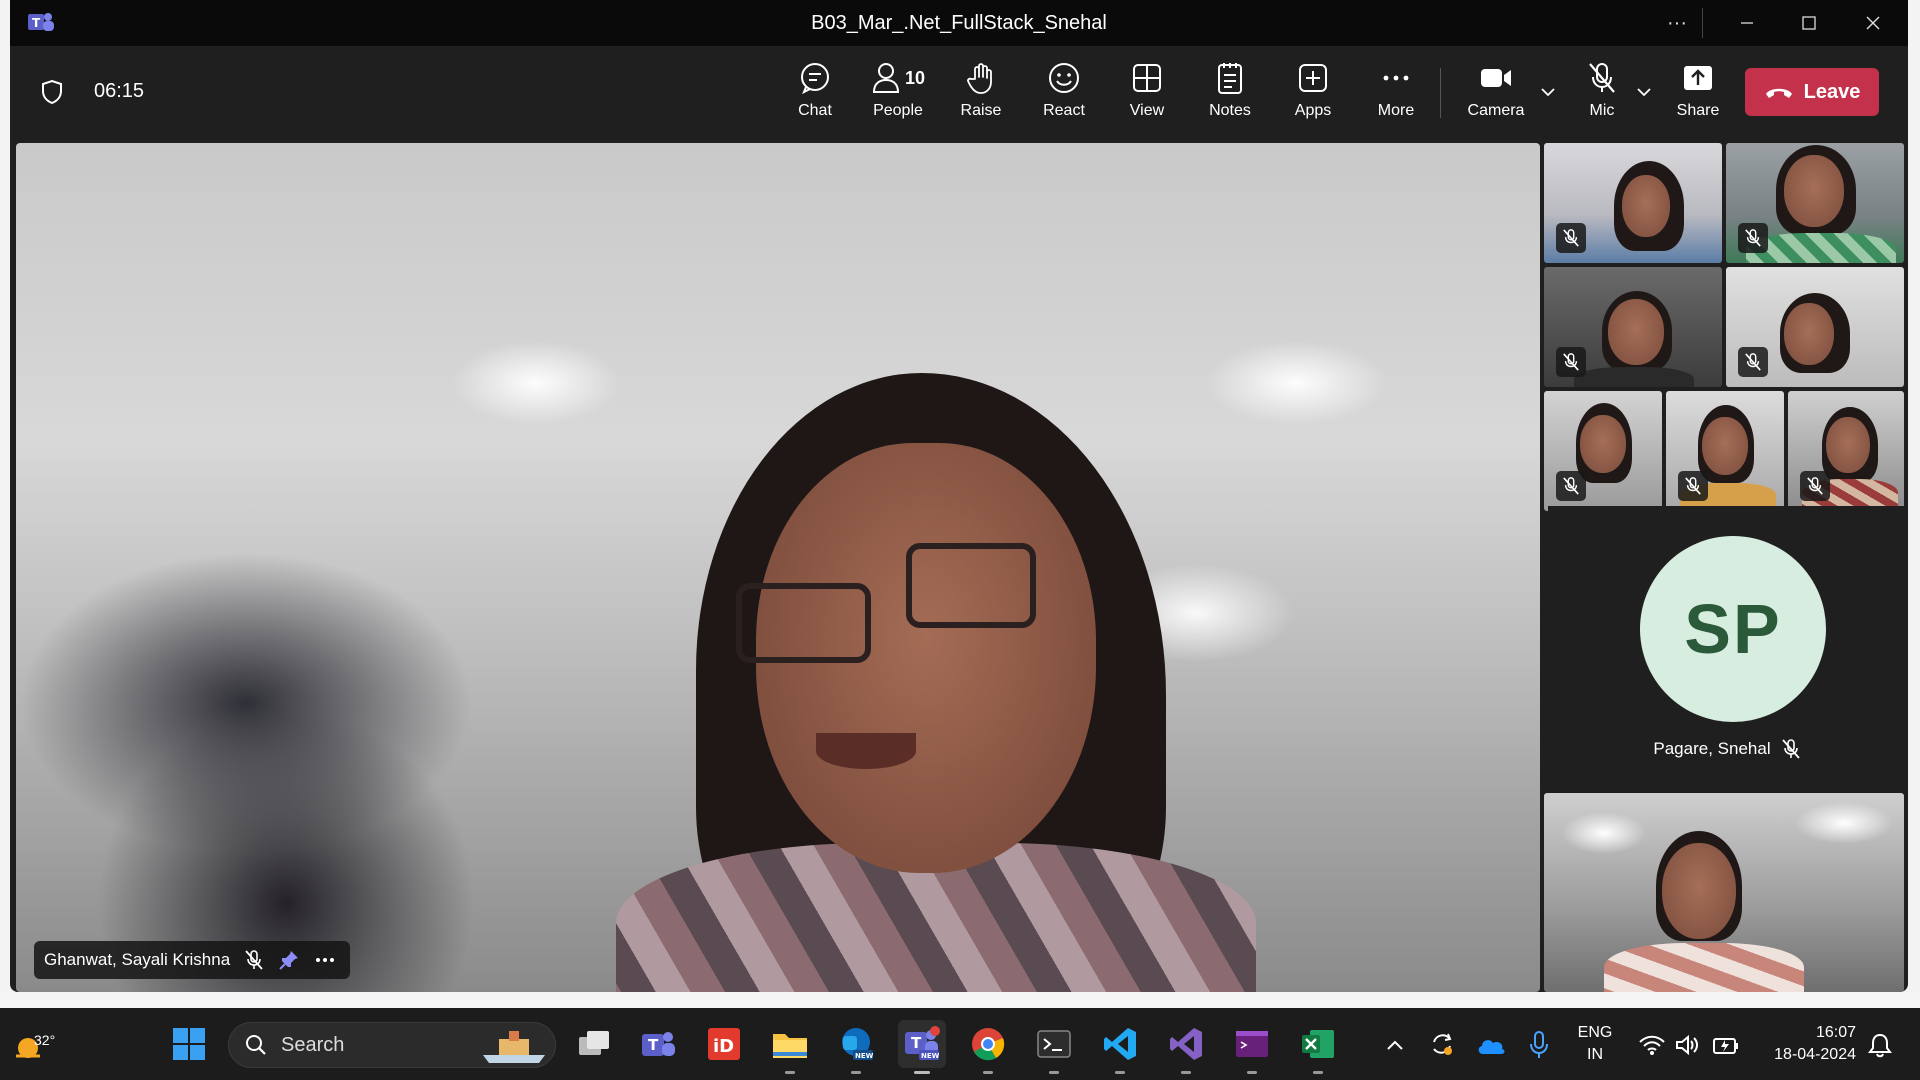 This screenshot has height=1080, width=1920. Describe the element at coordinates (192, 960) in the screenshot. I see `speaker-name-tag: Ghanwat, Sayali Krishna` at that location.